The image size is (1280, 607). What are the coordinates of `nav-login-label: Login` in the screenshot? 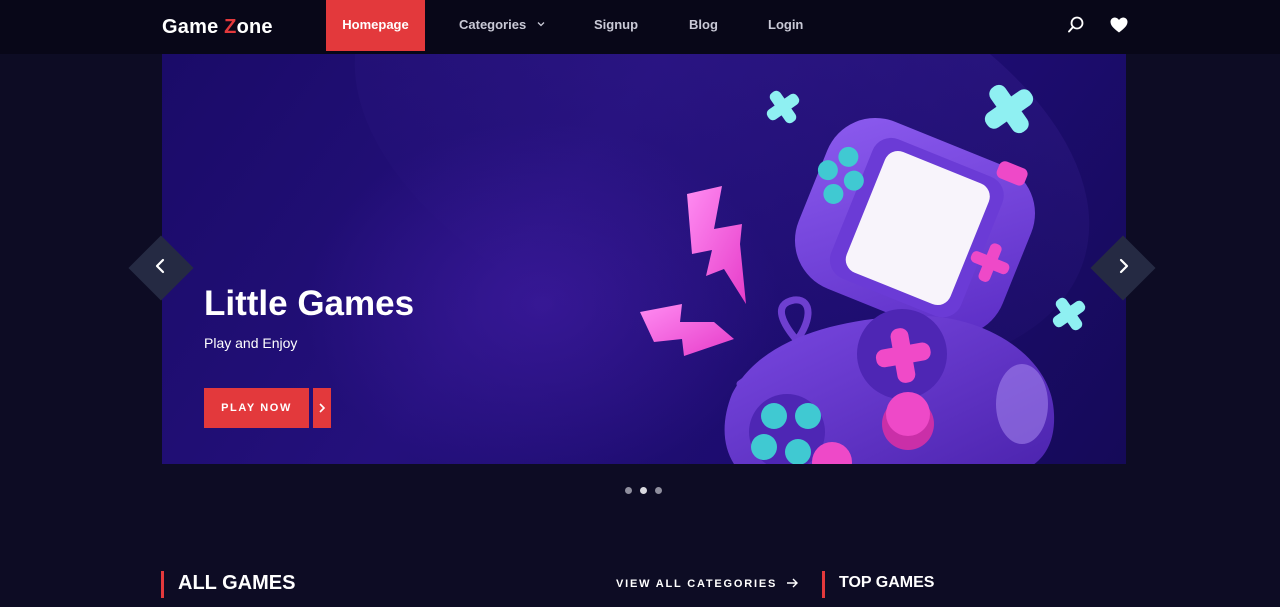 It's located at (786, 24).